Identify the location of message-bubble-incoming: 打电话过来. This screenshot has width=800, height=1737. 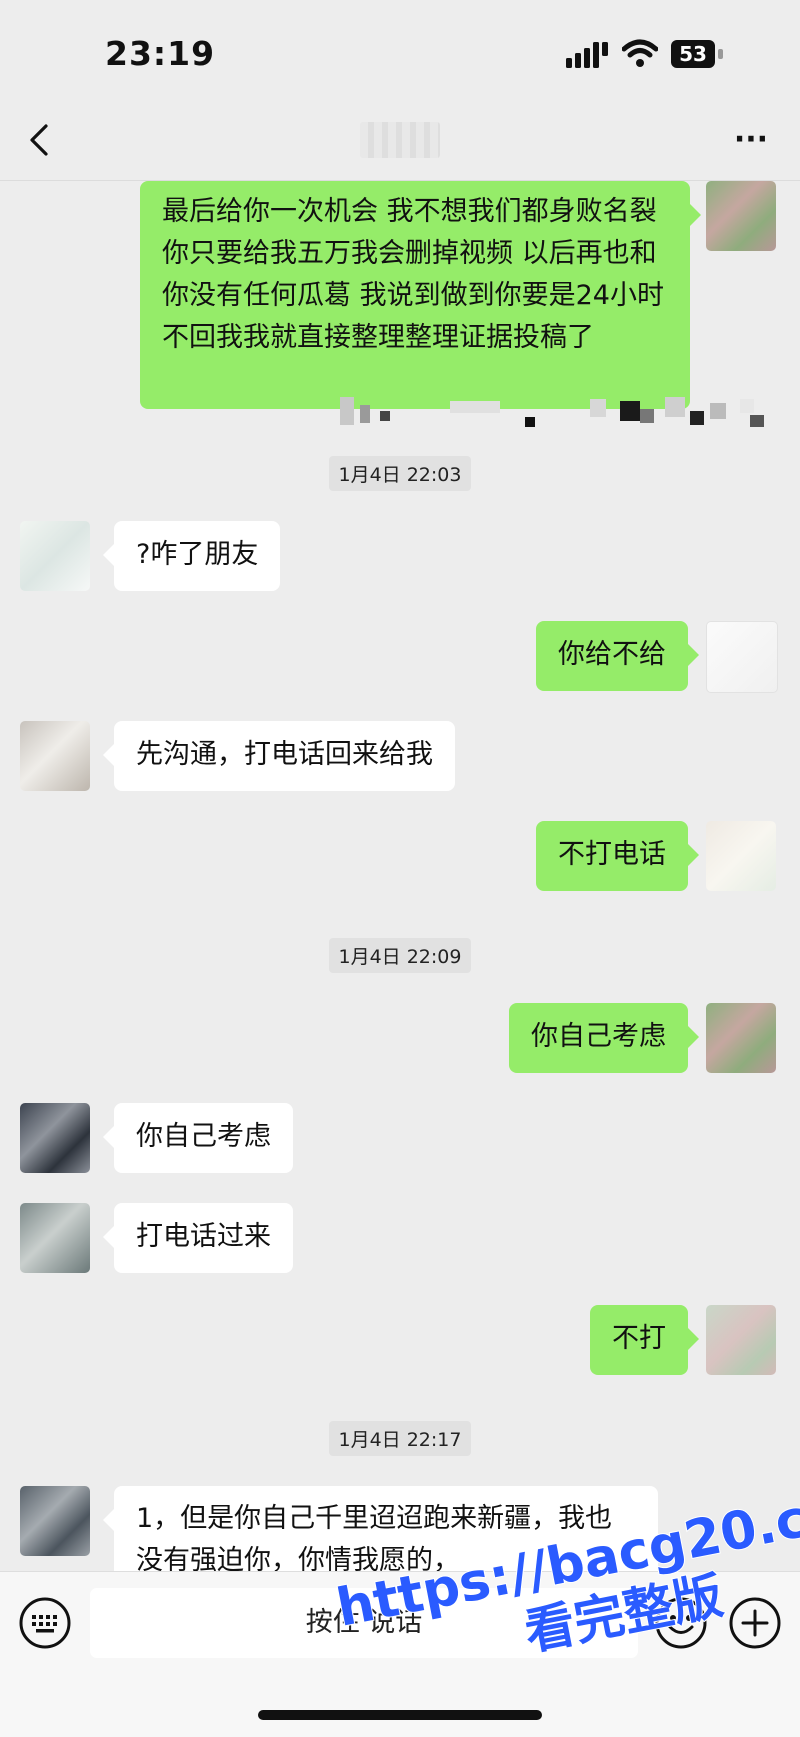
(198, 1238).